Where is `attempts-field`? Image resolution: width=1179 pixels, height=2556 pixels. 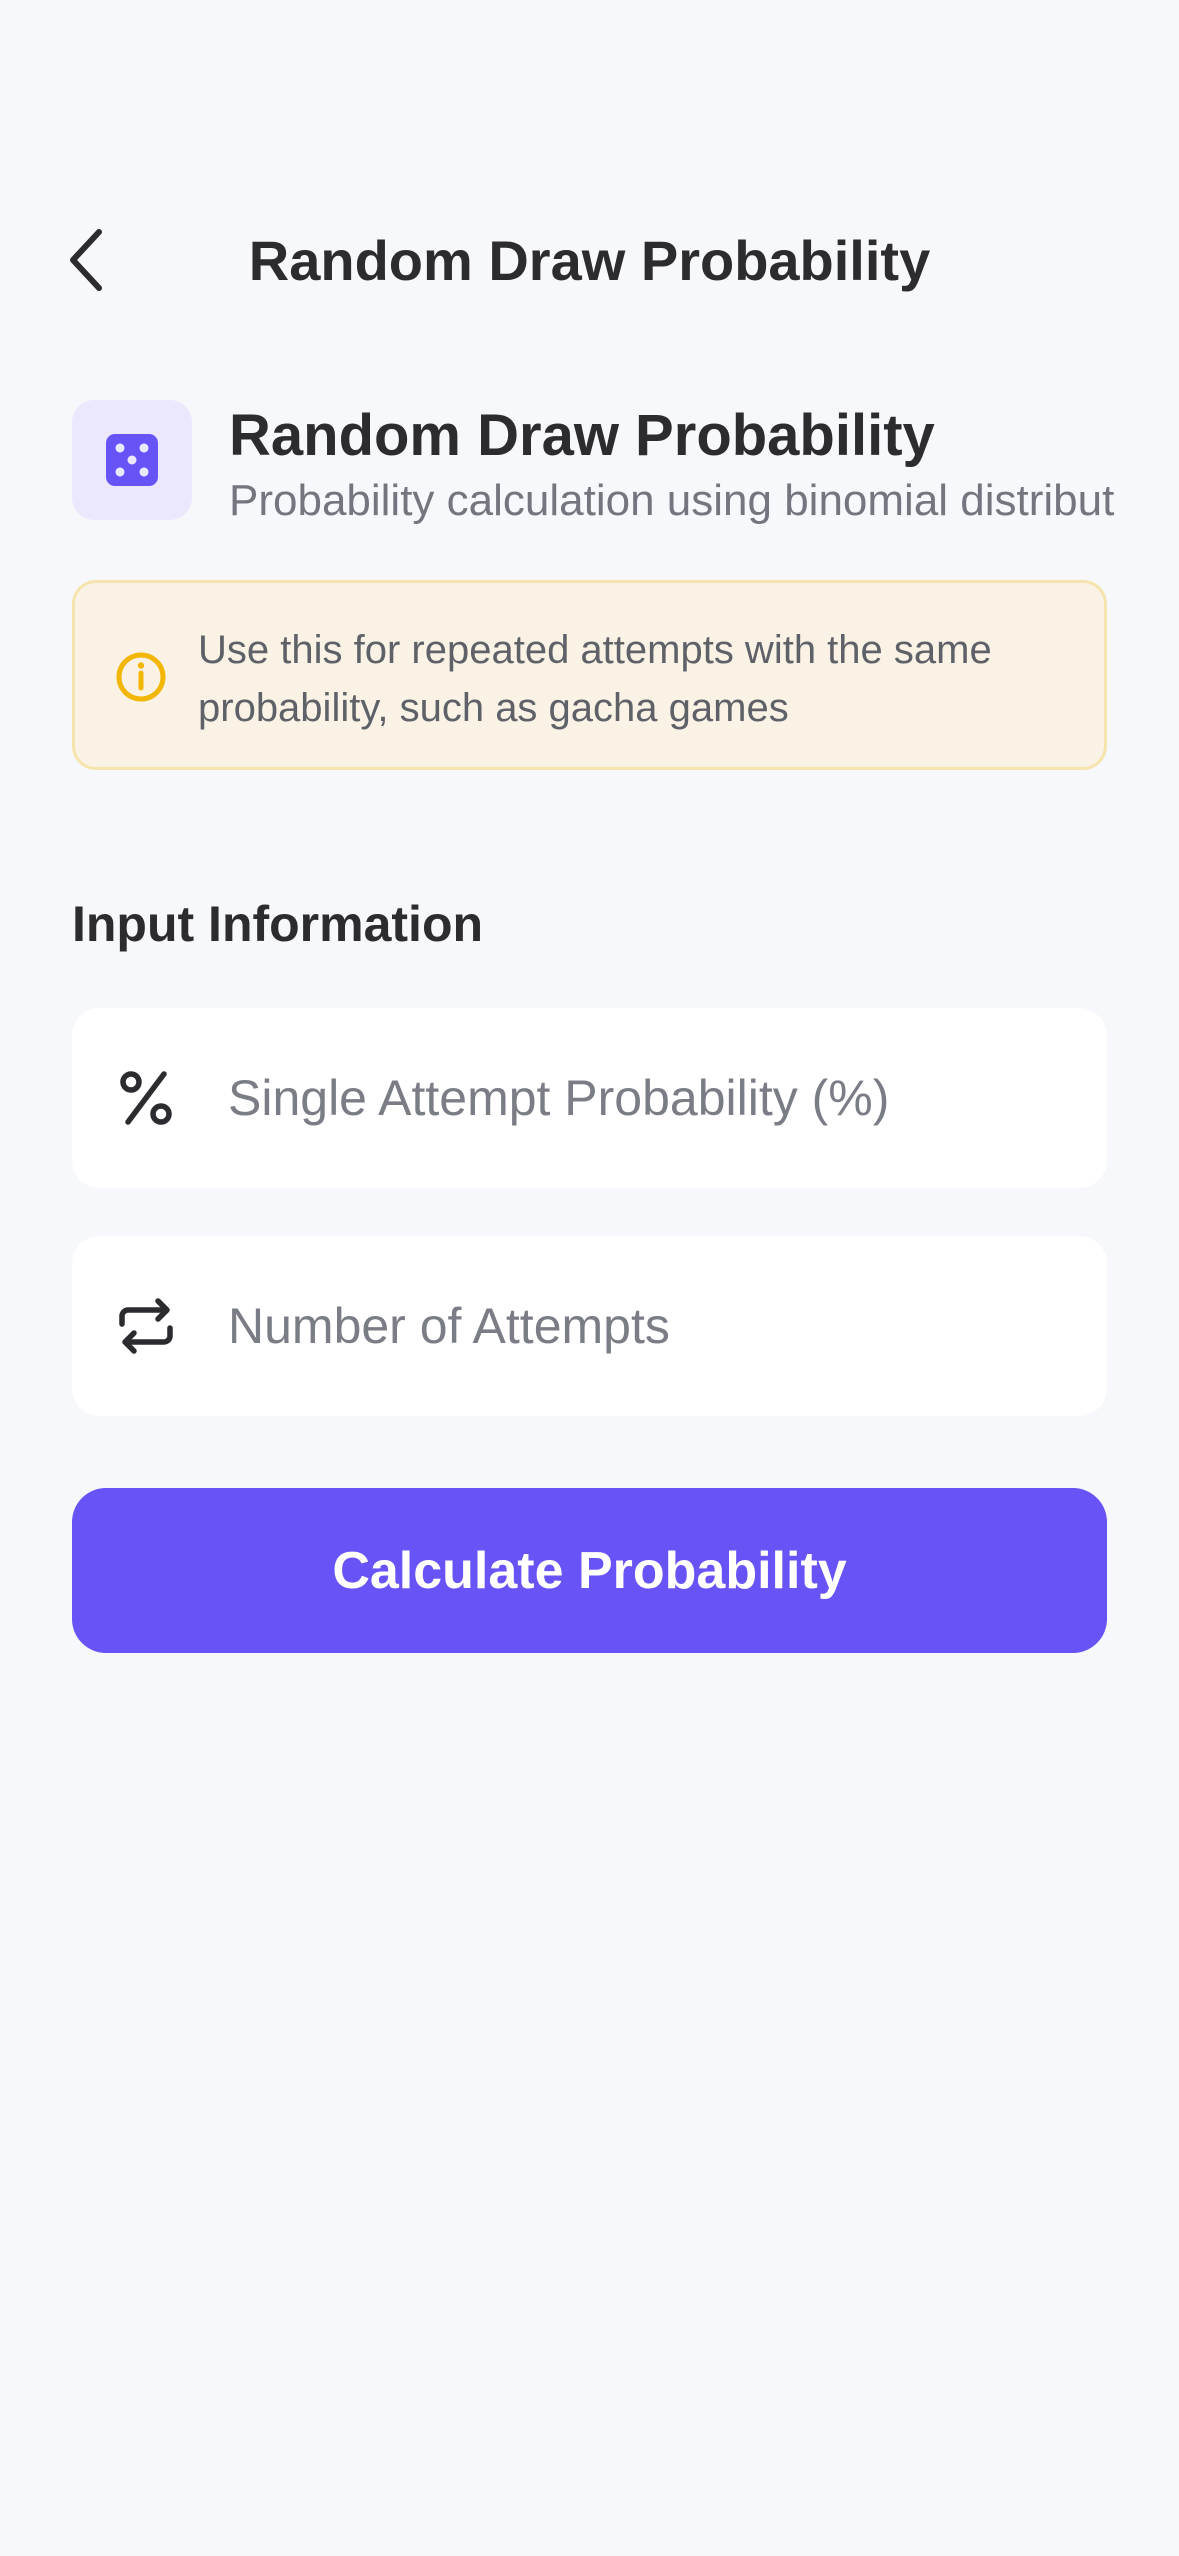 attempts-field is located at coordinates (589, 1326).